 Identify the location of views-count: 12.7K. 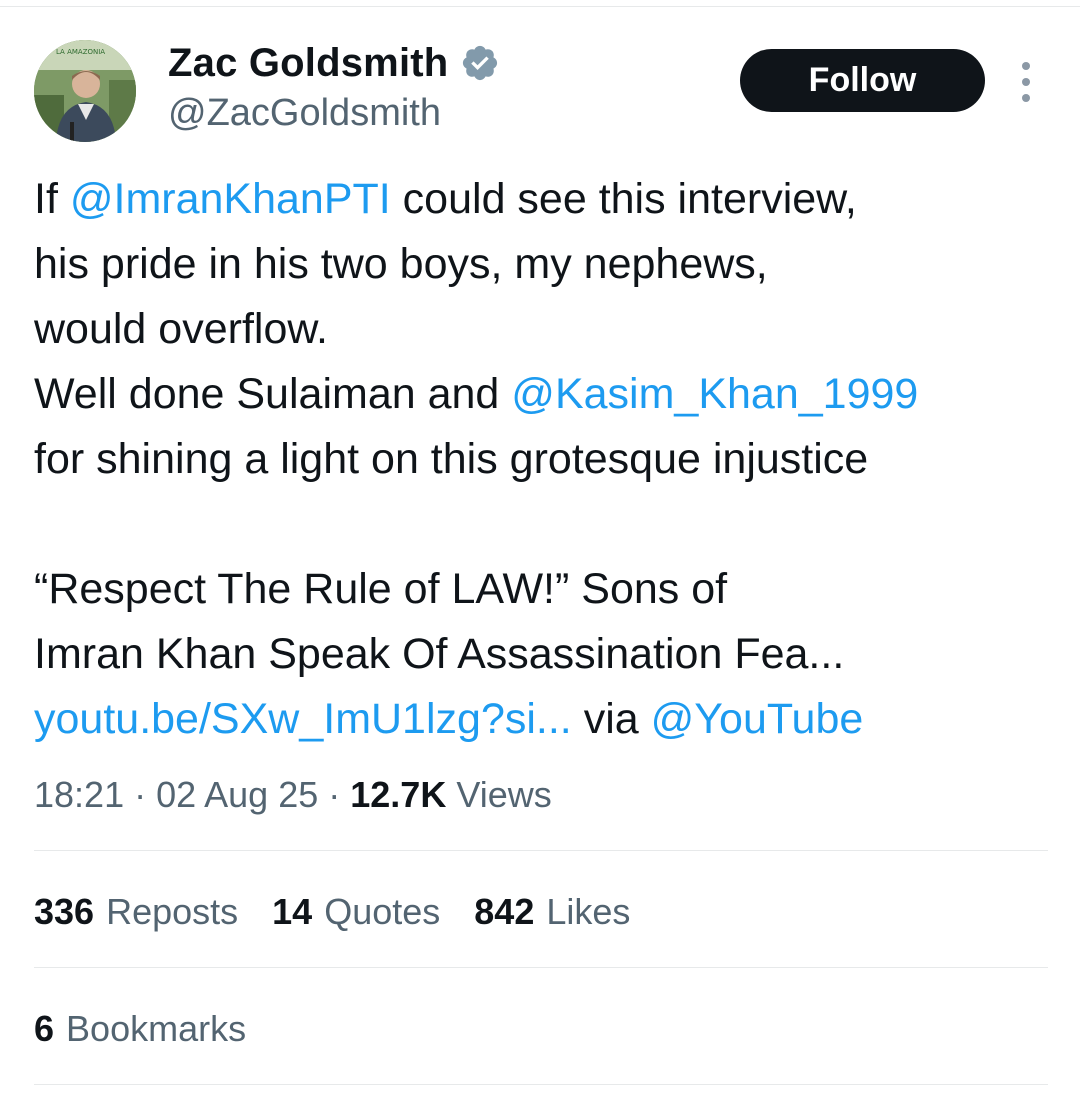
(398, 794).